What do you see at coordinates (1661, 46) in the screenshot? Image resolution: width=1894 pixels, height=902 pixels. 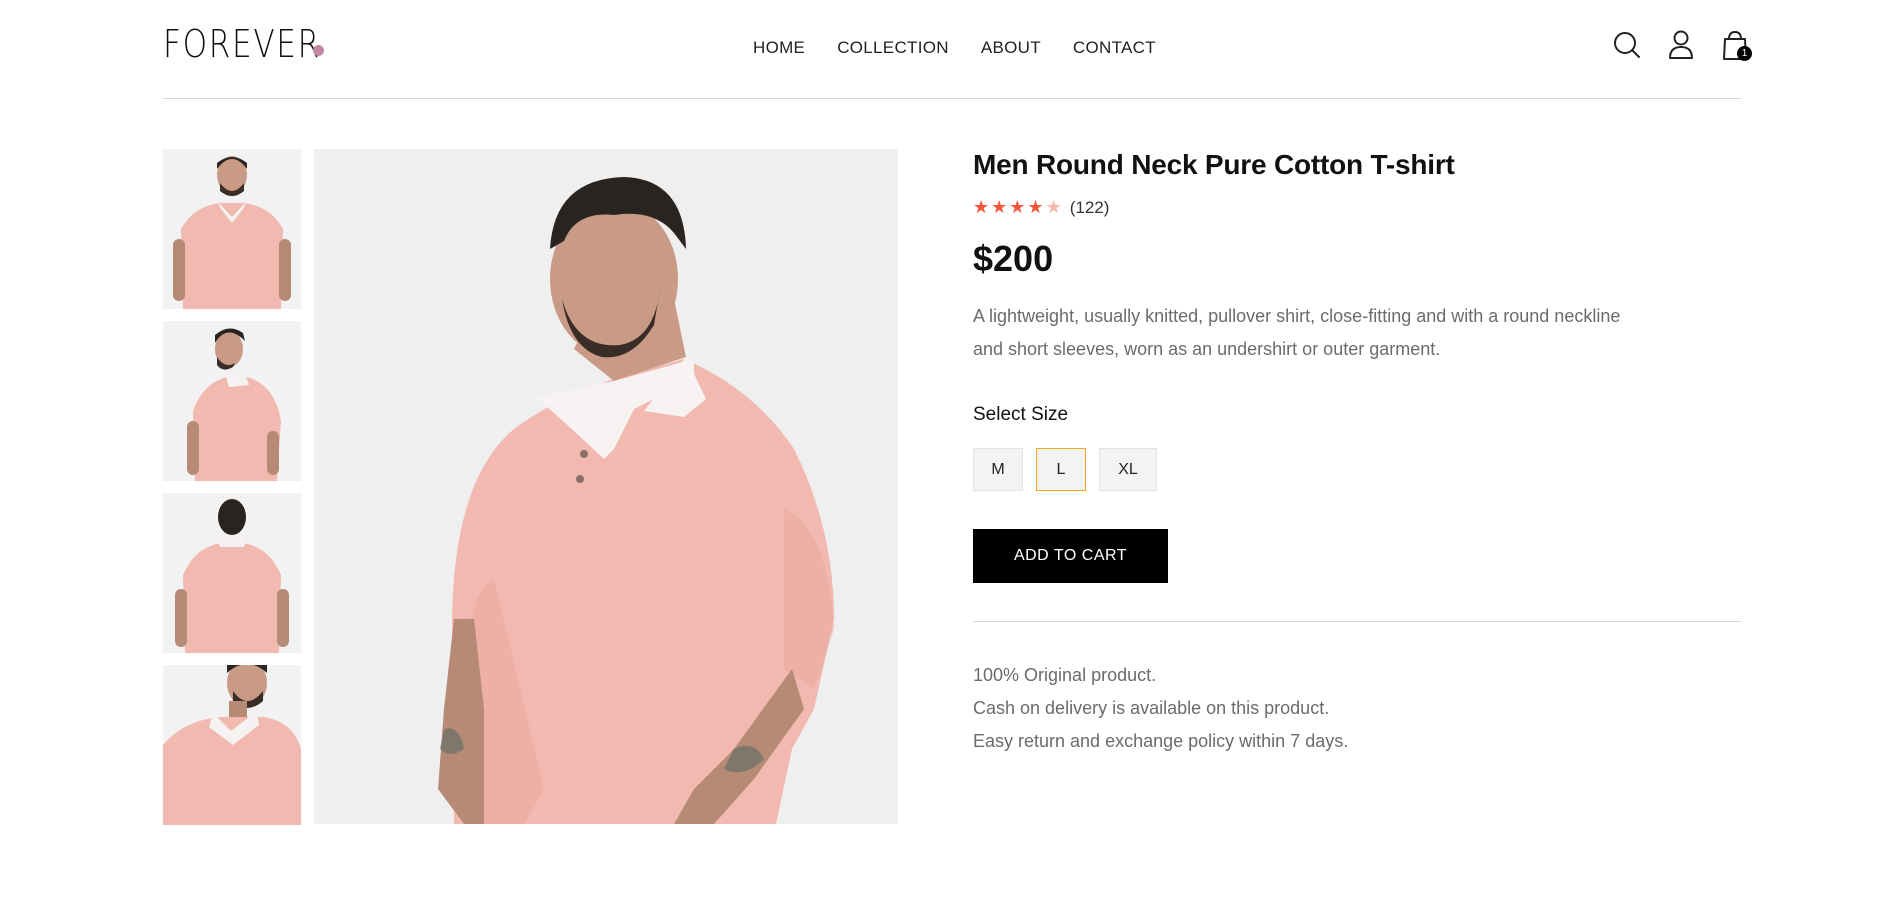 I see `header-icons: 1` at bounding box center [1661, 46].